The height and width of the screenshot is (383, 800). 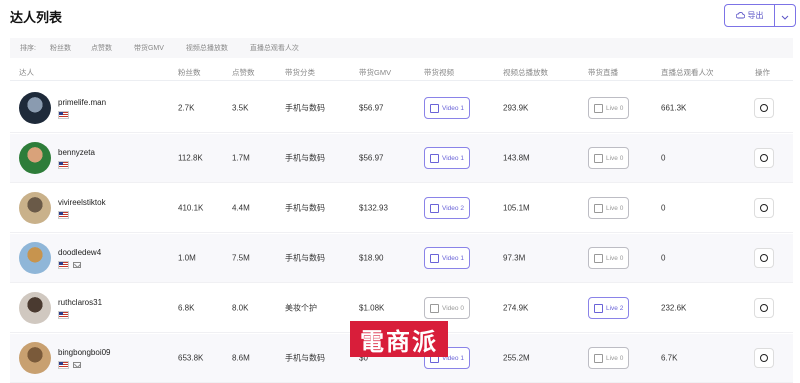 What do you see at coordinates (525, 72) in the screenshot?
I see `col-video-views: 视频总播放数` at bounding box center [525, 72].